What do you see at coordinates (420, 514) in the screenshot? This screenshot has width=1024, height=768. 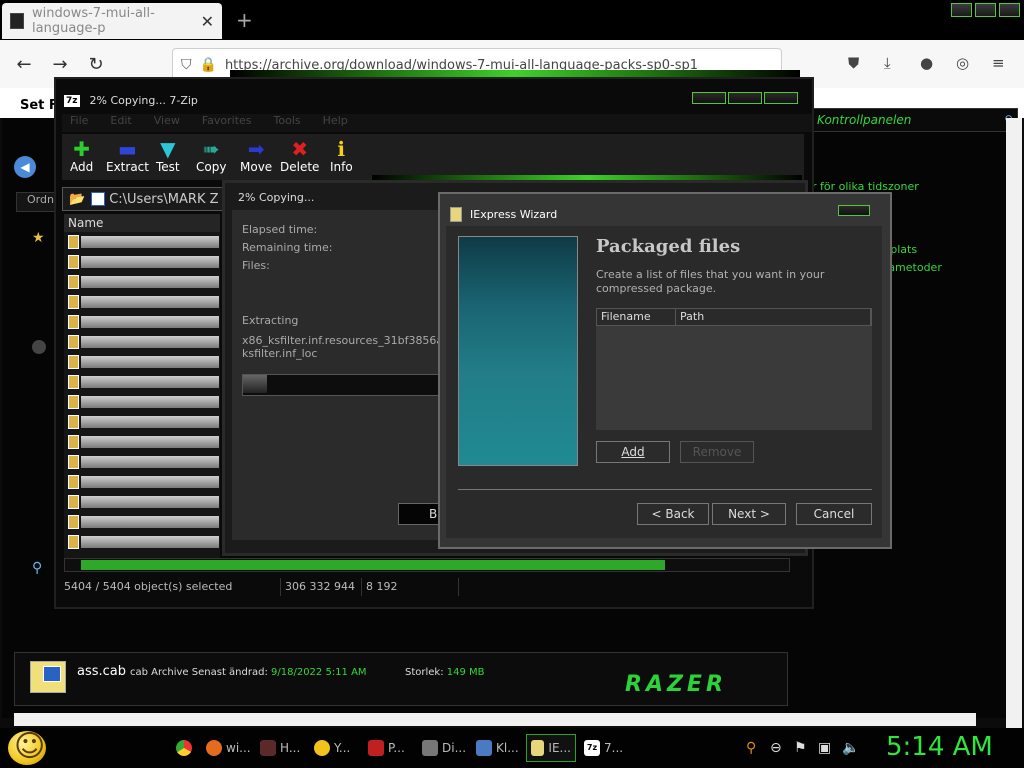 I see `background-button: B` at bounding box center [420, 514].